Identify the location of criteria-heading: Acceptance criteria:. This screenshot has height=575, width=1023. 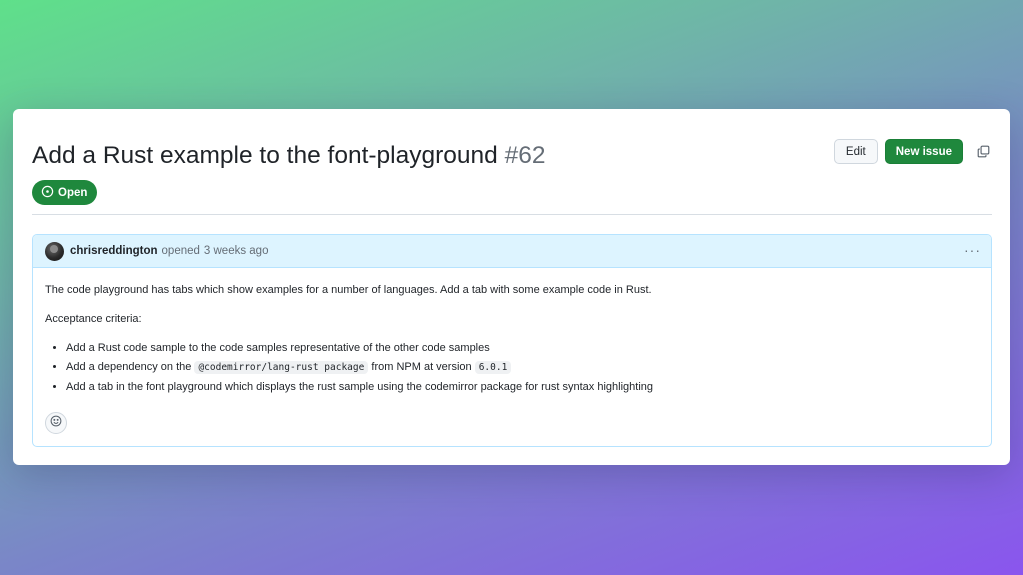
(93, 319).